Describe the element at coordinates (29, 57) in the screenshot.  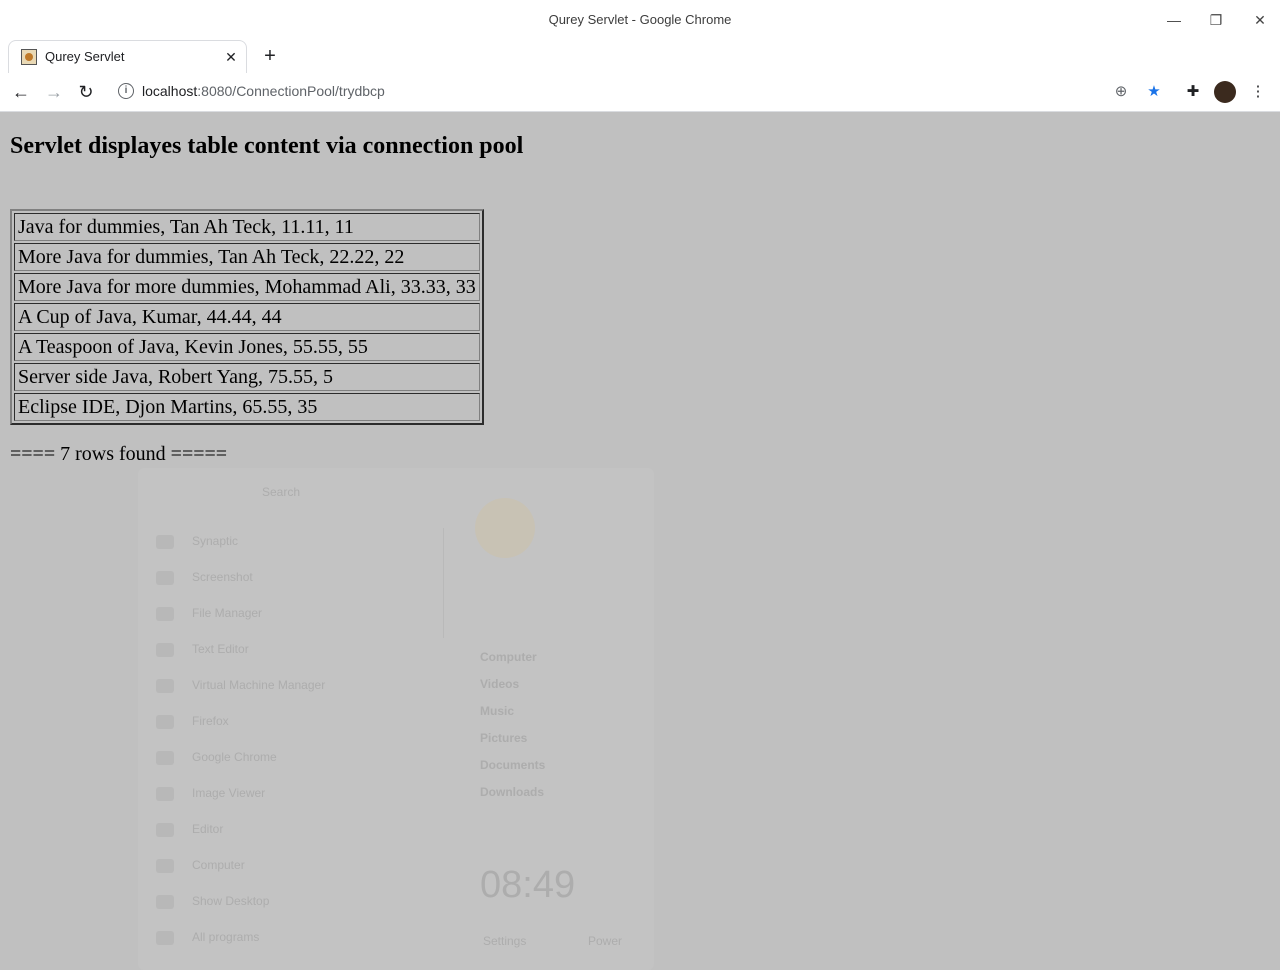
I see `favicon-icon` at that location.